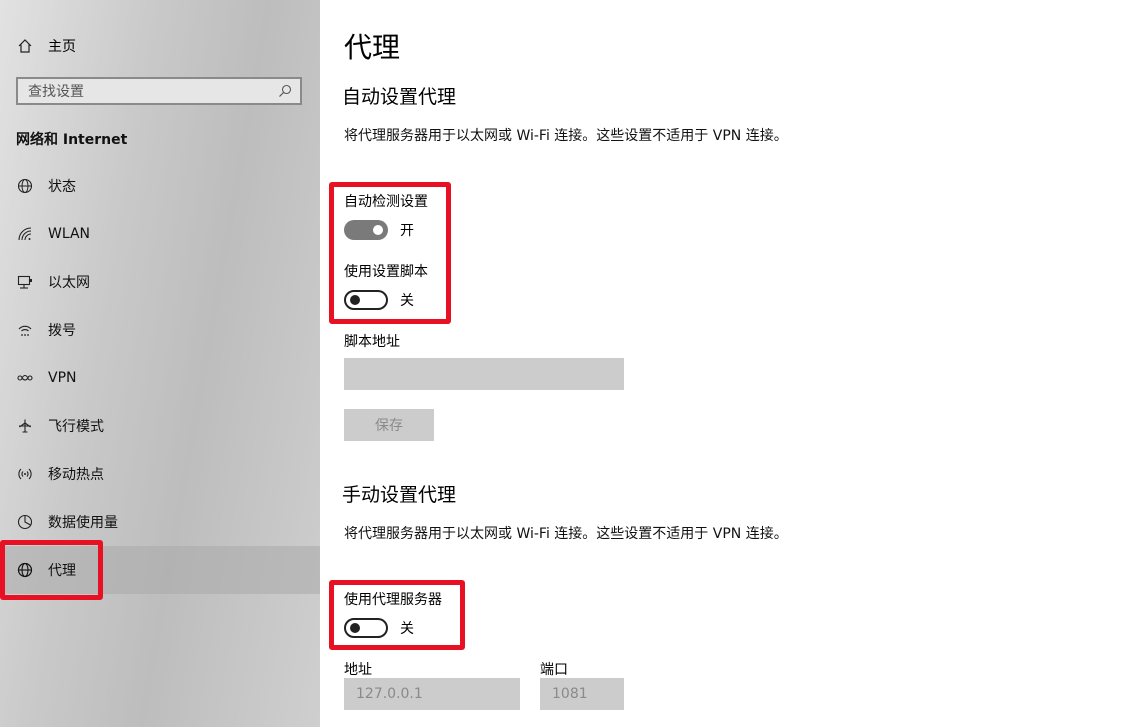  Describe the element at coordinates (366, 230) in the screenshot. I see `auto-detect-toggle` at that location.